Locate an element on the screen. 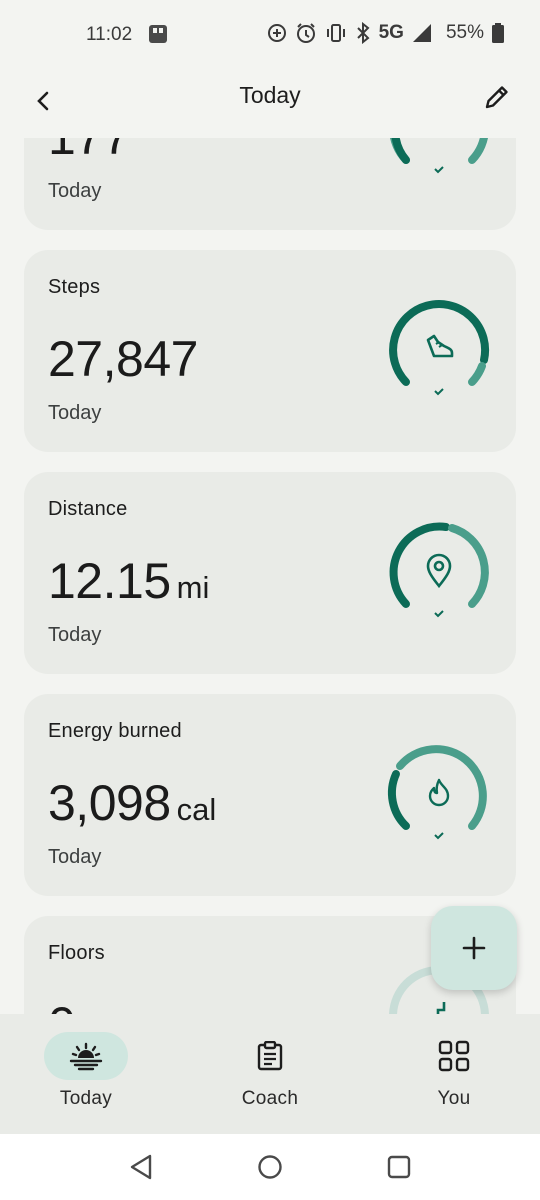  nav-label: Today is located at coordinates (86, 1098).